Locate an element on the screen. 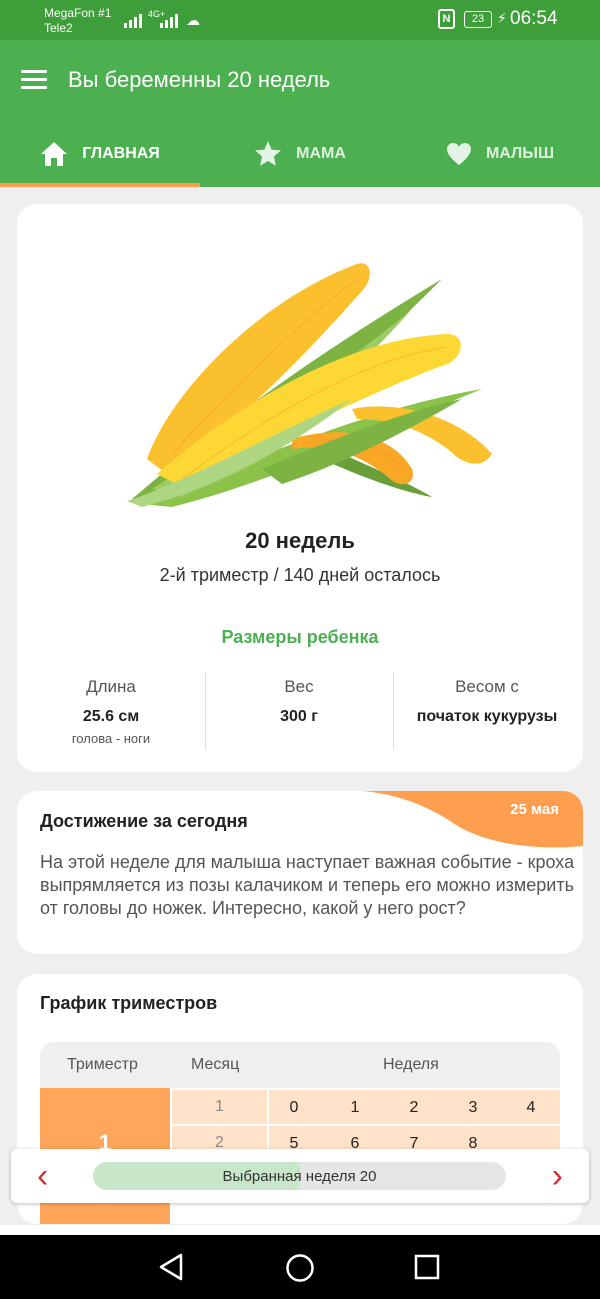  battery-icon: 23 is located at coordinates (478, 19).